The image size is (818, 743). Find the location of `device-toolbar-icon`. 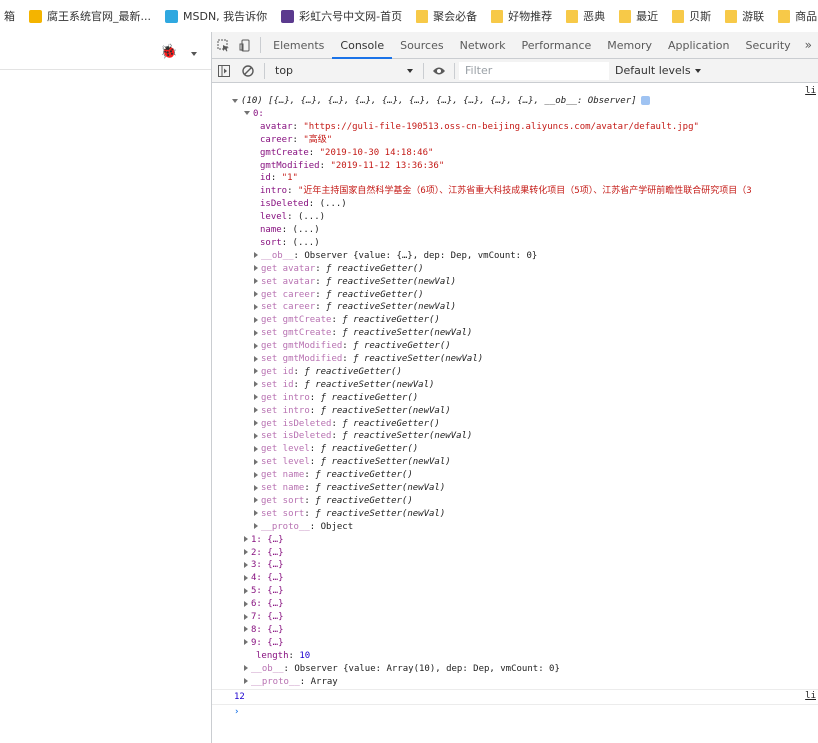

device-toolbar-icon is located at coordinates (245, 45).